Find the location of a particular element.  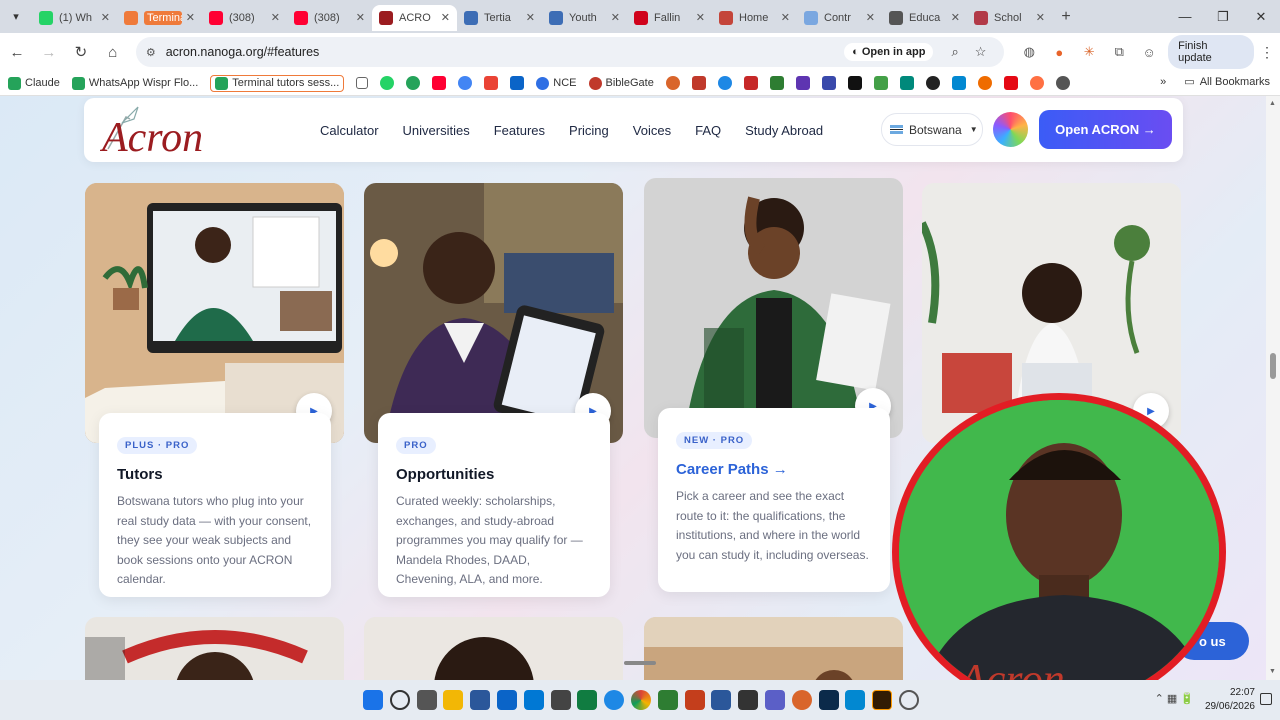

bookmark-item: NCE is located at coordinates (556, 83).